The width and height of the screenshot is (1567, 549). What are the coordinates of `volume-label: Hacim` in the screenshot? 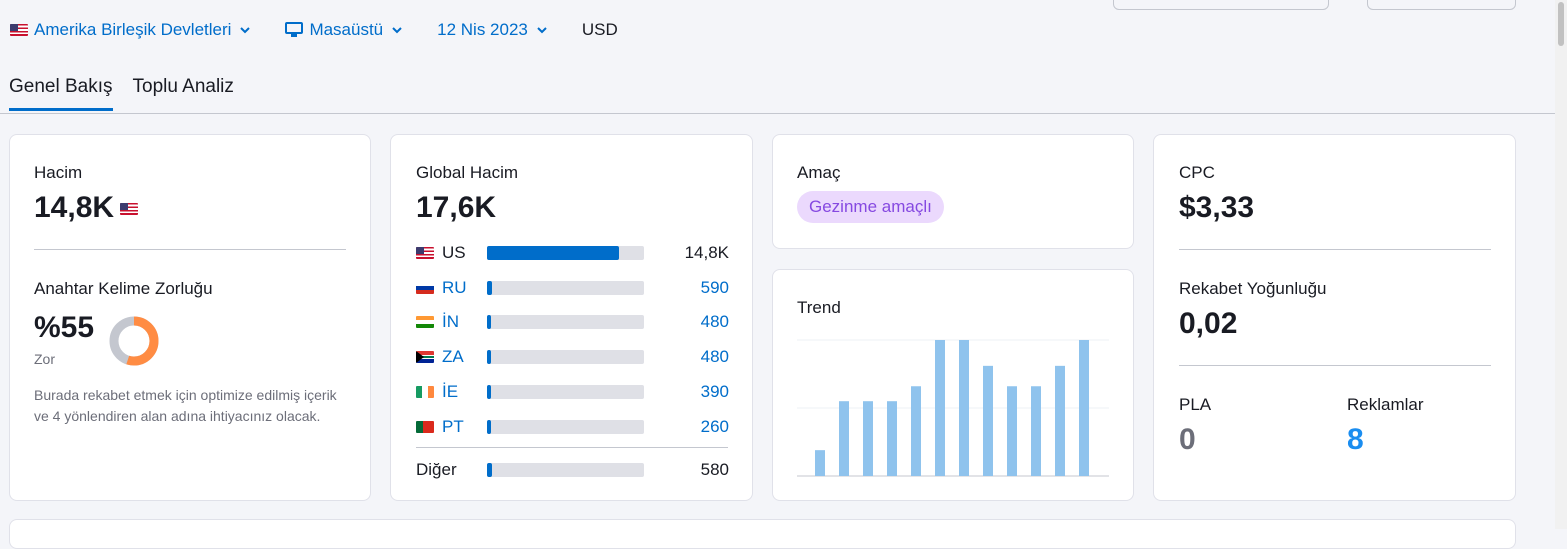 It's located at (58, 172).